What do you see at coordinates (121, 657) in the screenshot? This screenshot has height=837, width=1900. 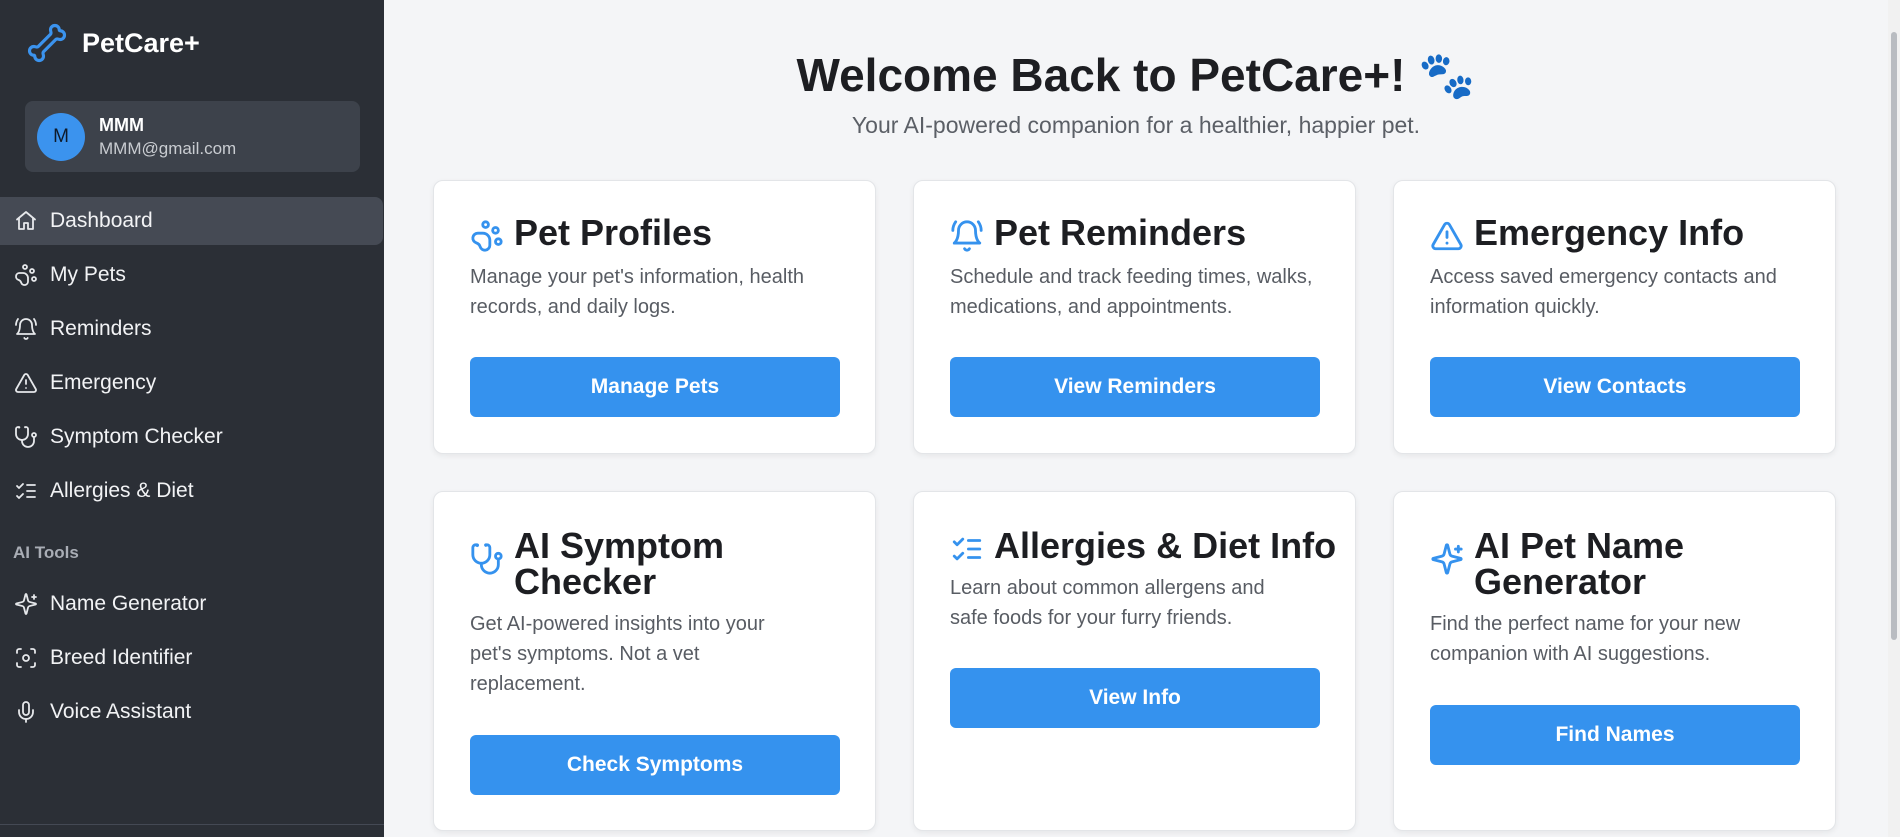 I see `sidebar-item-label: Breed Identifier` at bounding box center [121, 657].